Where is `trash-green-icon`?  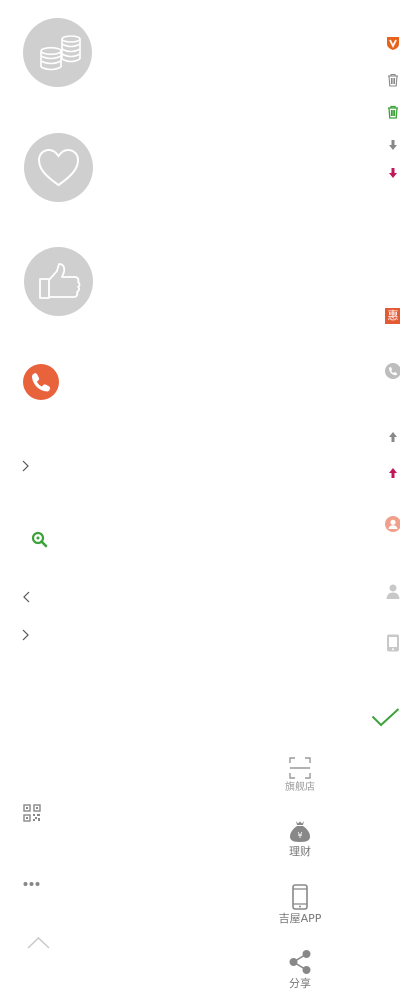
trash-green-icon is located at coordinates (393, 112).